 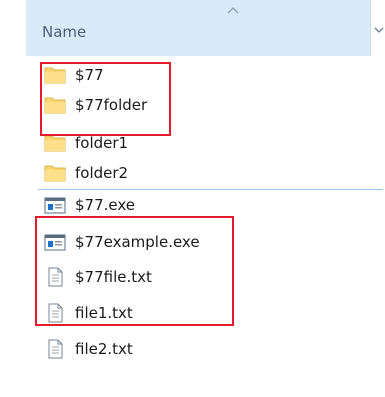 I want to click on file-name: $77.exe, so click(x=105, y=205).